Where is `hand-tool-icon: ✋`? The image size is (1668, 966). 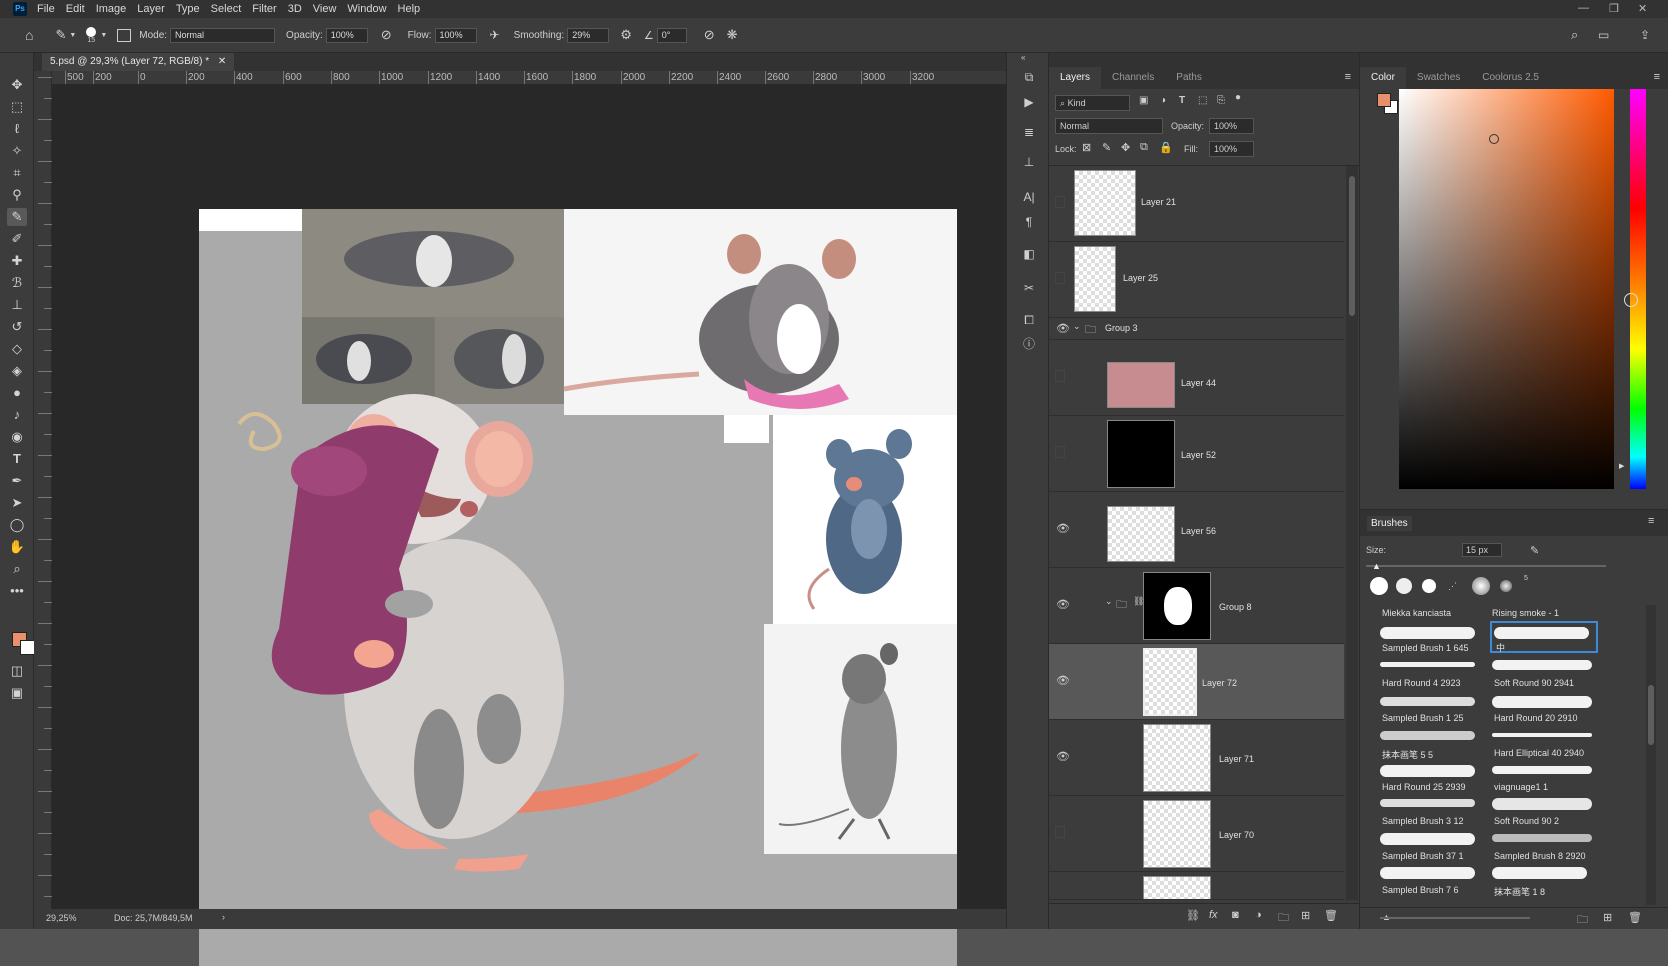 hand-tool-icon: ✋ is located at coordinates (17, 547).